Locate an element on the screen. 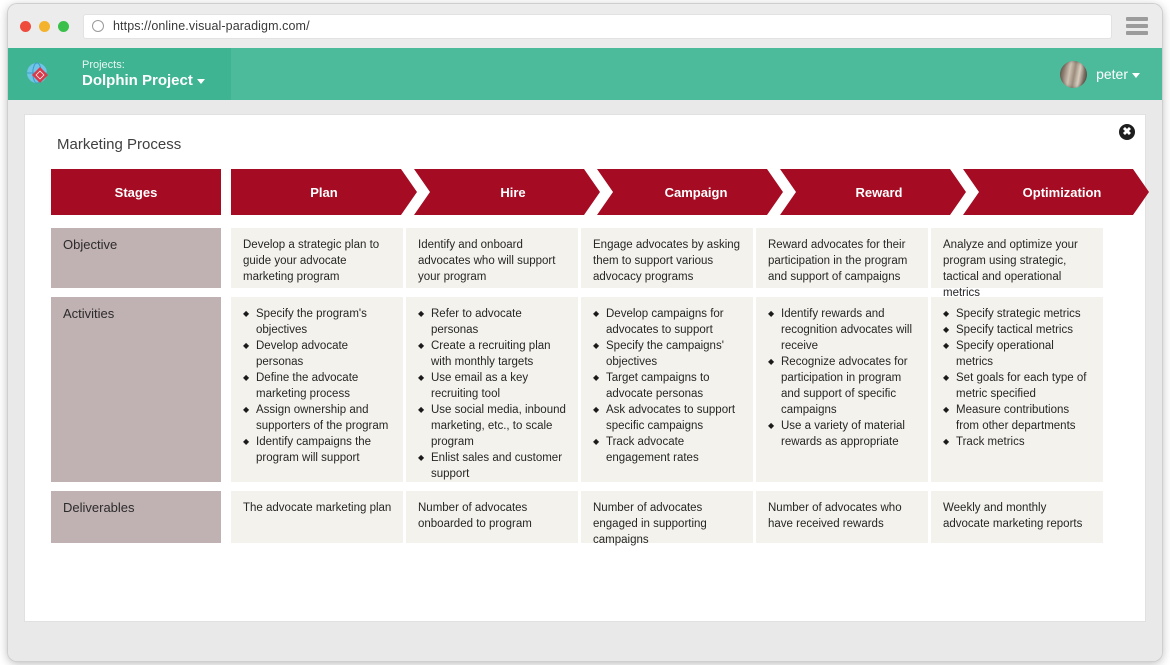 This screenshot has width=1170, height=665. matrix-cell: The advocate marketing plan is located at coordinates (317, 517).